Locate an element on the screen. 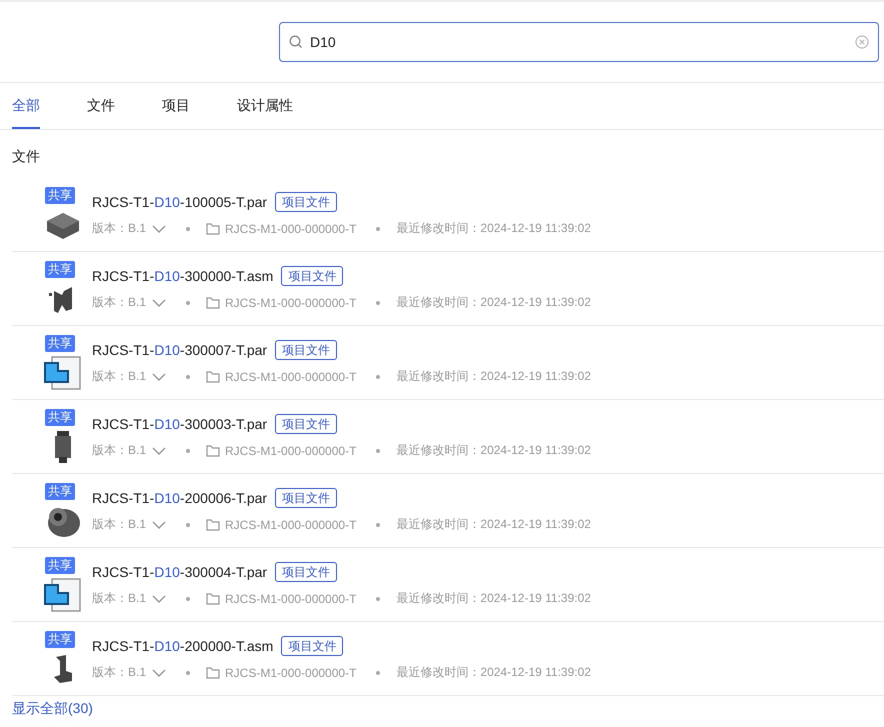 The height and width of the screenshot is (727, 884). file-name: RJCS-T1-D10-300004-T.par is located at coordinates (180, 572).